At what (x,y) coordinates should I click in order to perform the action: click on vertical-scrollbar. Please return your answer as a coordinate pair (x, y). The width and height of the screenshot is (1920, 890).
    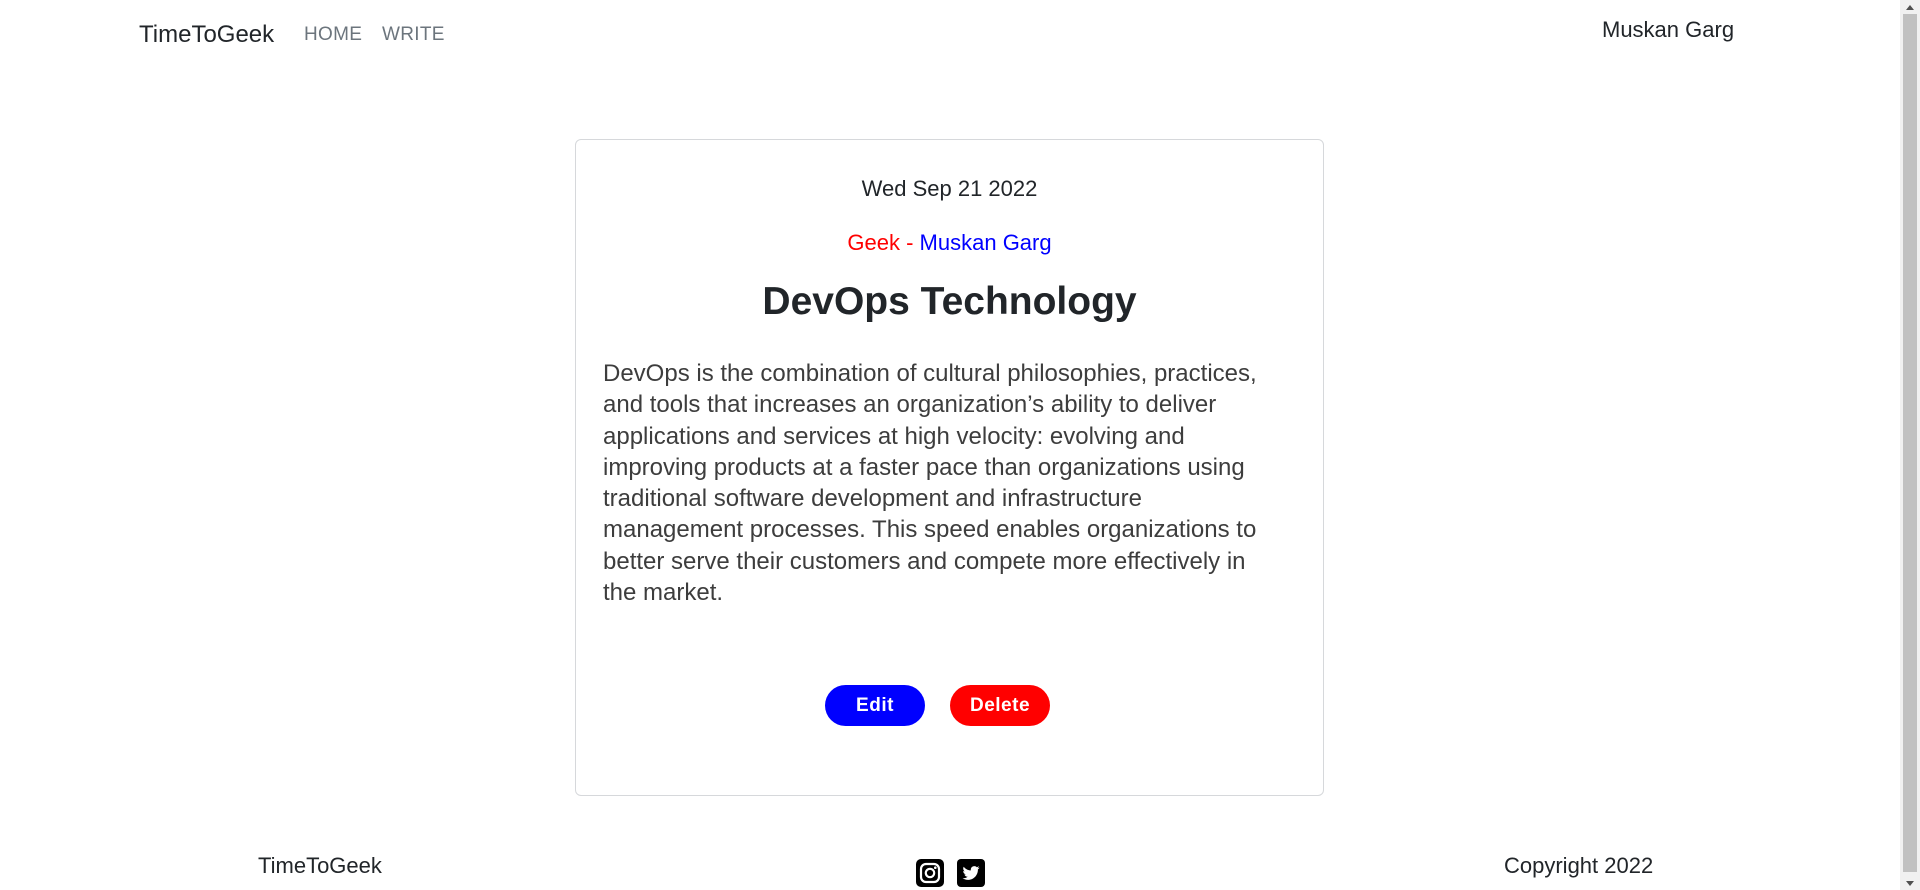
    Looking at the image, I should click on (1910, 445).